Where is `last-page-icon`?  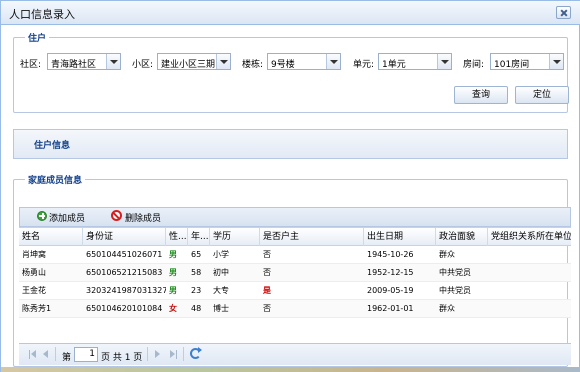 last-page-icon is located at coordinates (173, 354).